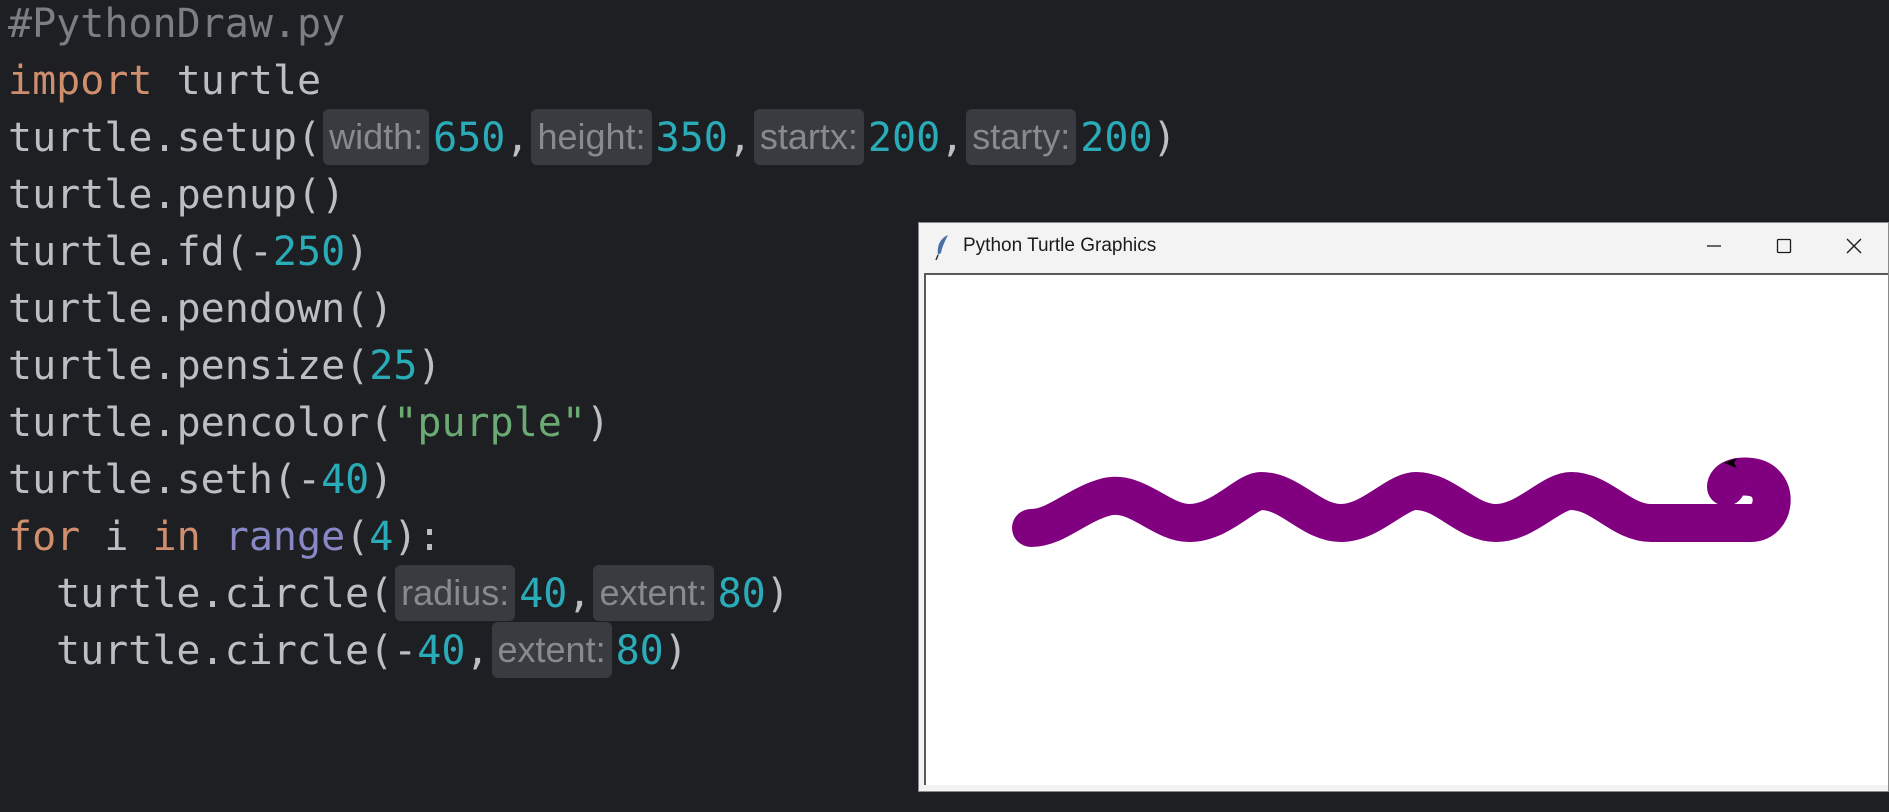 The image size is (1889, 812). I want to click on code-line: turtle.circle(-40, extent: 80), so click(372, 651).